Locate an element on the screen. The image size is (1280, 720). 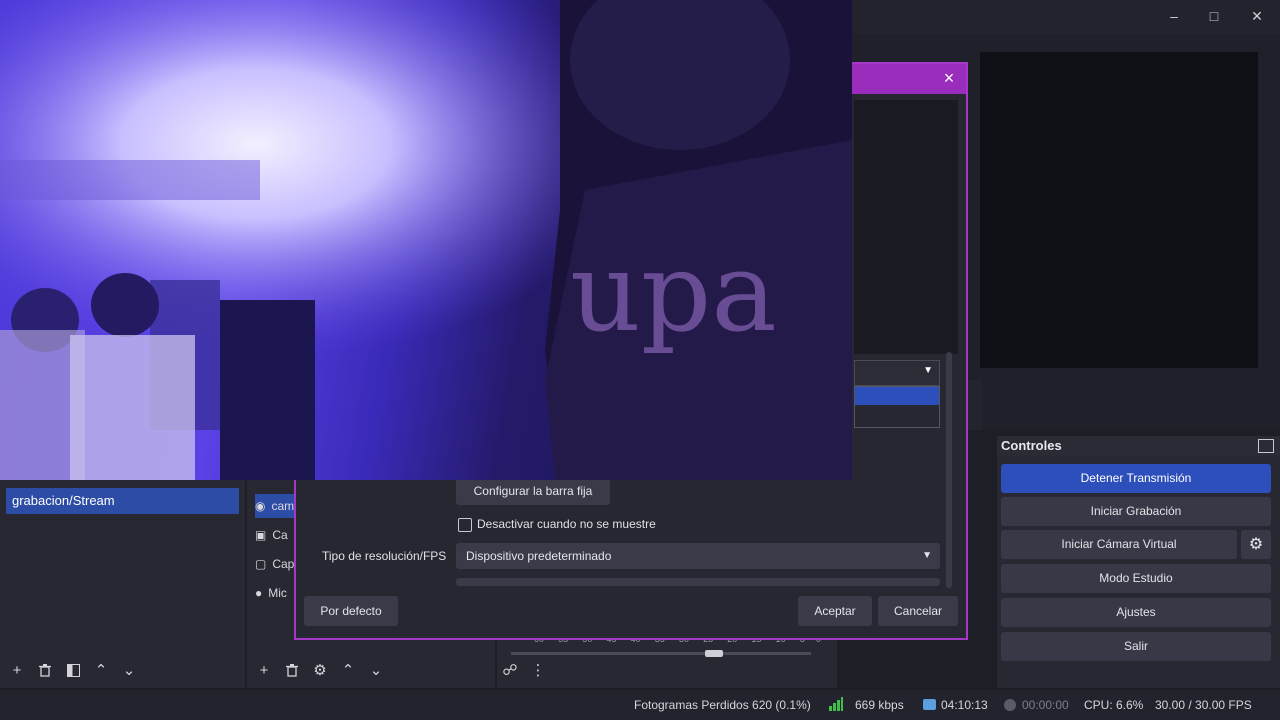
deactivate-checkbox is located at coordinates (465, 525).